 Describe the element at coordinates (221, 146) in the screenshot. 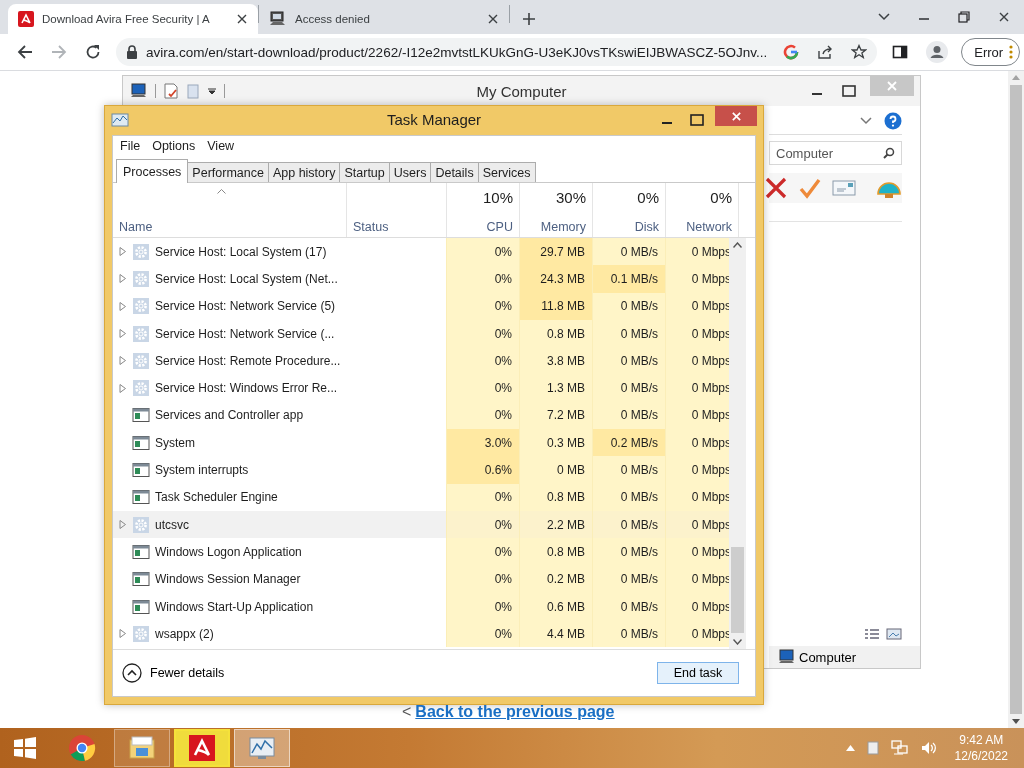

I see `menu-item: View` at that location.